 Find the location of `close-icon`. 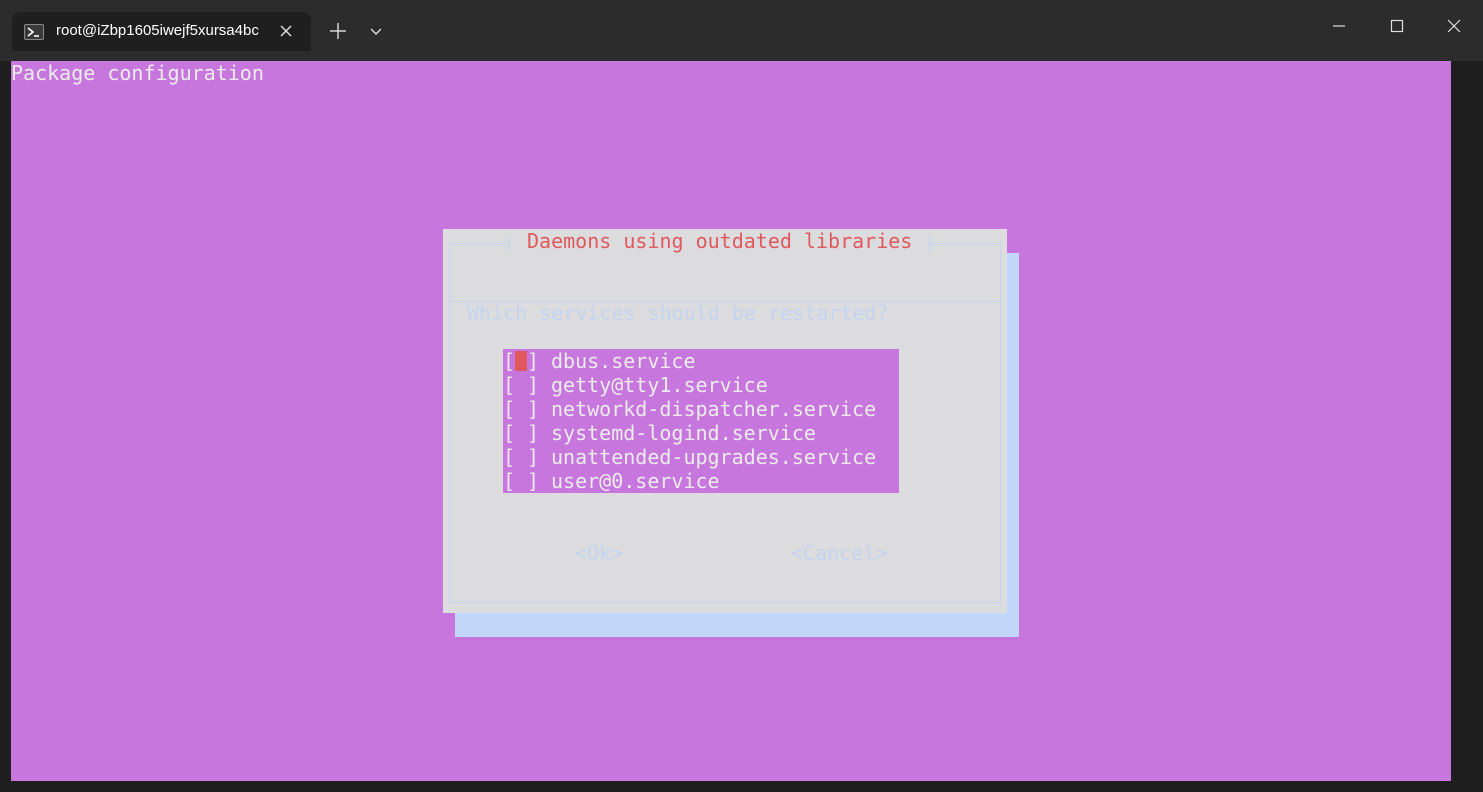

close-icon is located at coordinates (286, 31).